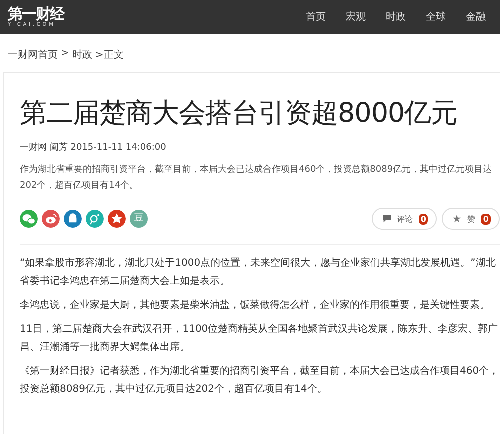 This screenshot has width=500, height=434. Describe the element at coordinates (255, 305) in the screenshot. I see `article-paragraph: 李鸿忠说，企业家是大厨，其他要素是柴米油盐，饭菜做得怎么样，企业家的作用很重要，是关键性要素。` at that location.